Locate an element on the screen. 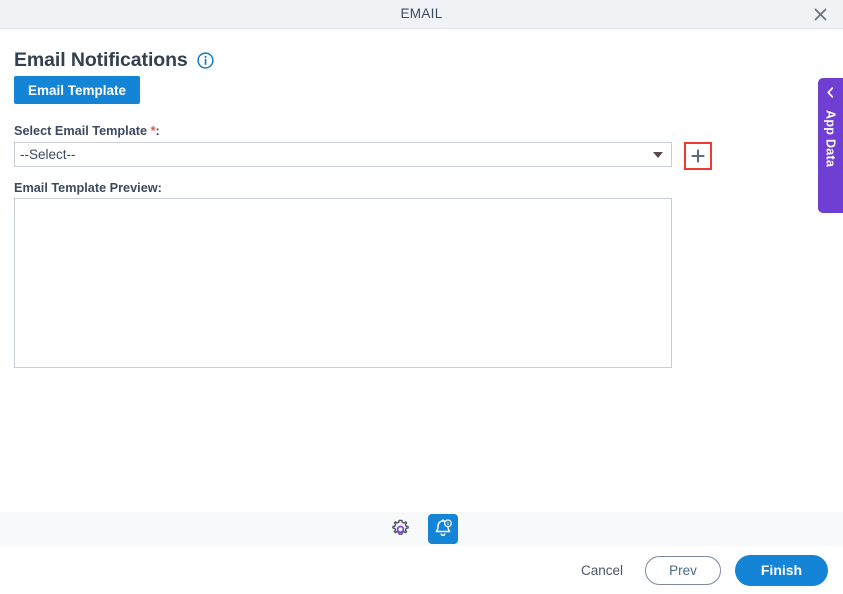 Image resolution: width=843 pixels, height=594 pixels. chevron-down-icon is located at coordinates (658, 154).